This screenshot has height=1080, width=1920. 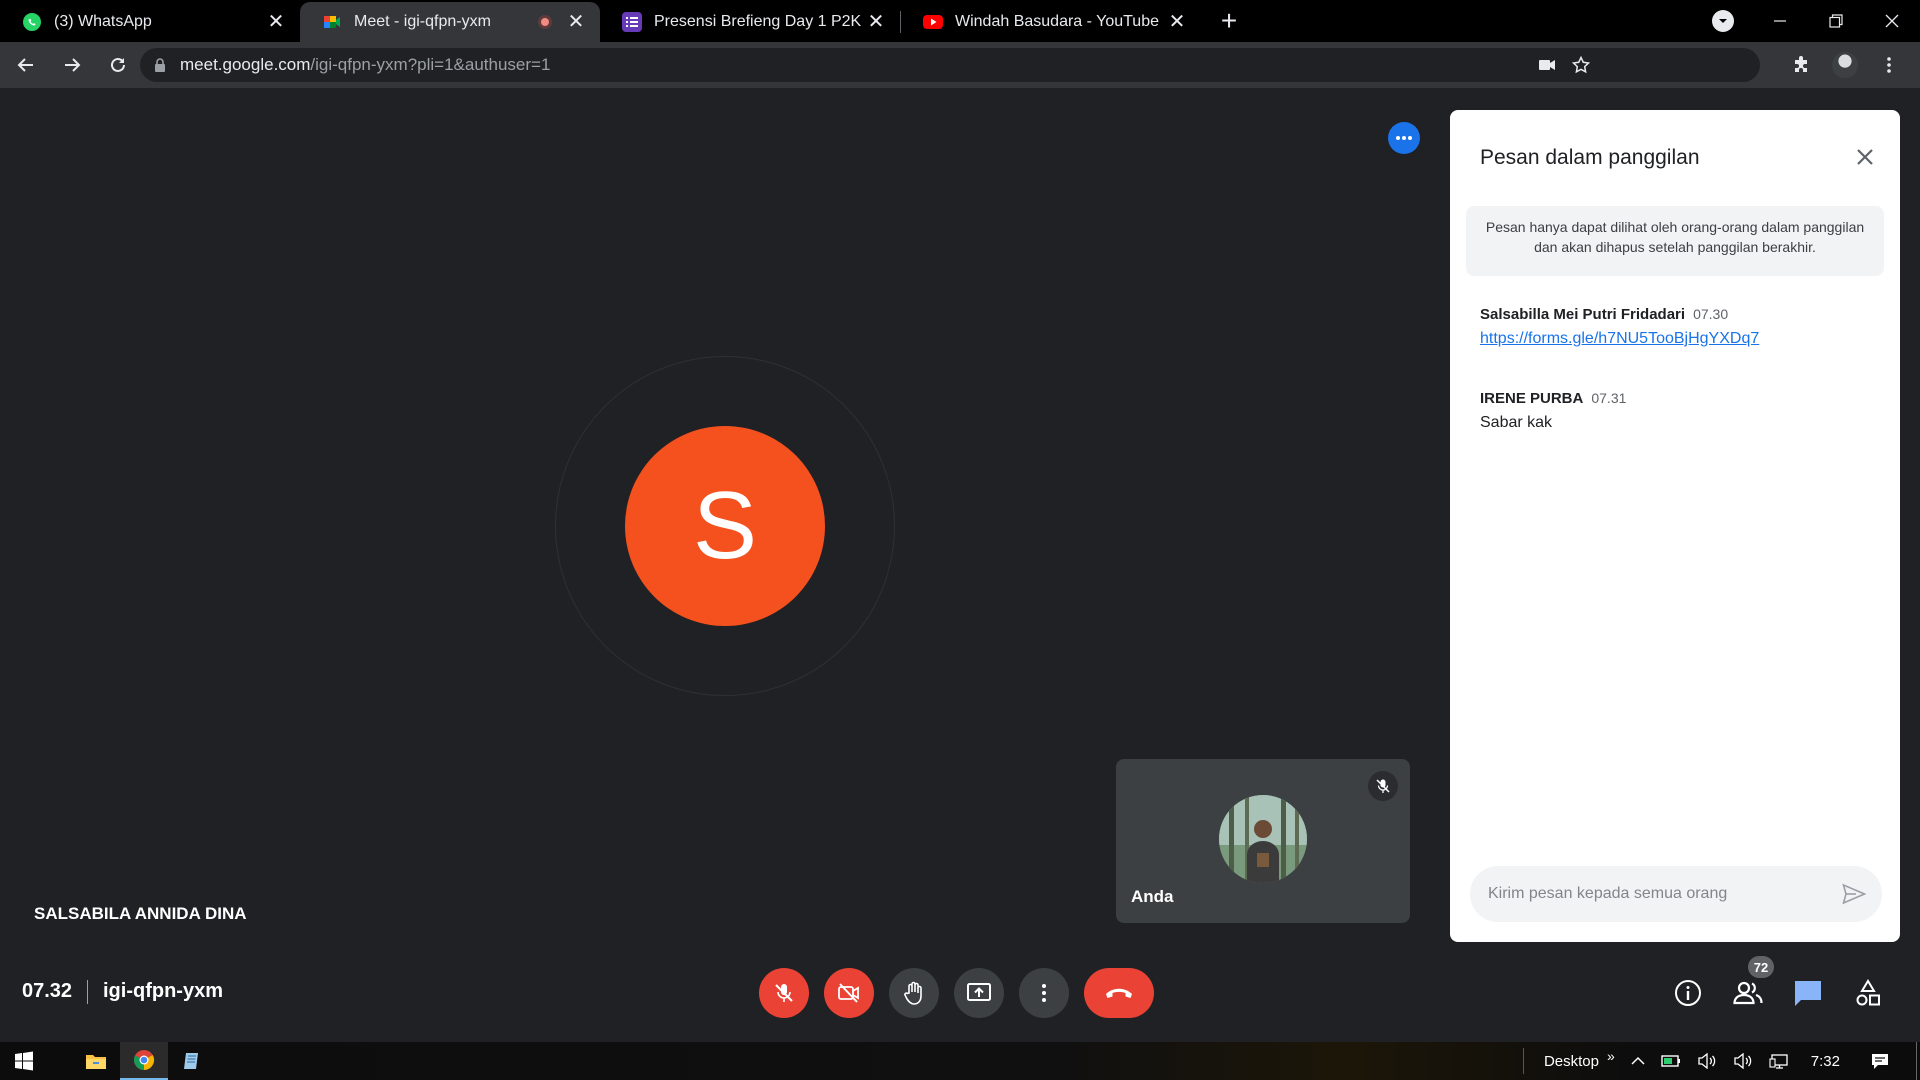 What do you see at coordinates (422, 21) in the screenshot?
I see `tab-title: Meet - igi-qfpn-yxm` at bounding box center [422, 21].